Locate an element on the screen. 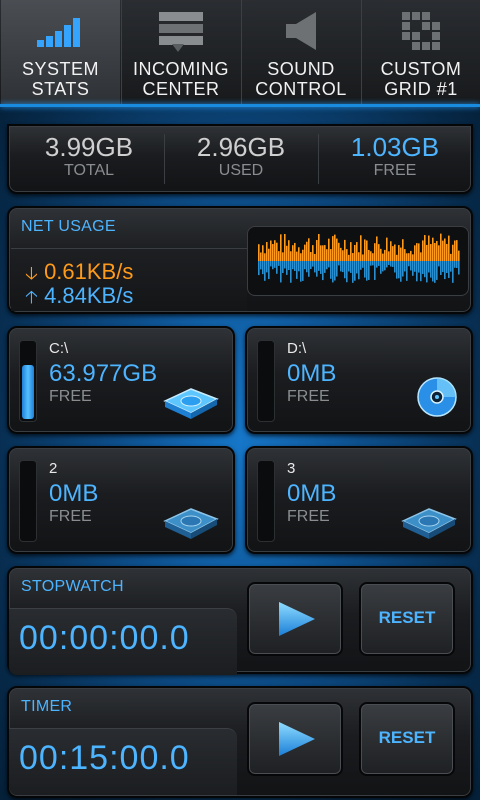 This screenshot has height=800, width=480. net-usage-panel: NET USAGE 🡣 0.61KB/s 🡡 4.84KB/s is located at coordinates (240, 260).